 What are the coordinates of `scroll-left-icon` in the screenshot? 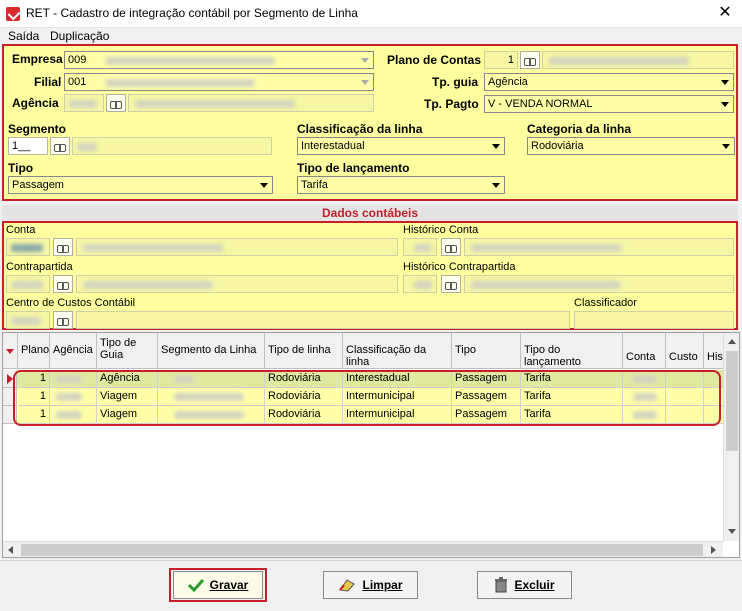 It's located at (10, 550).